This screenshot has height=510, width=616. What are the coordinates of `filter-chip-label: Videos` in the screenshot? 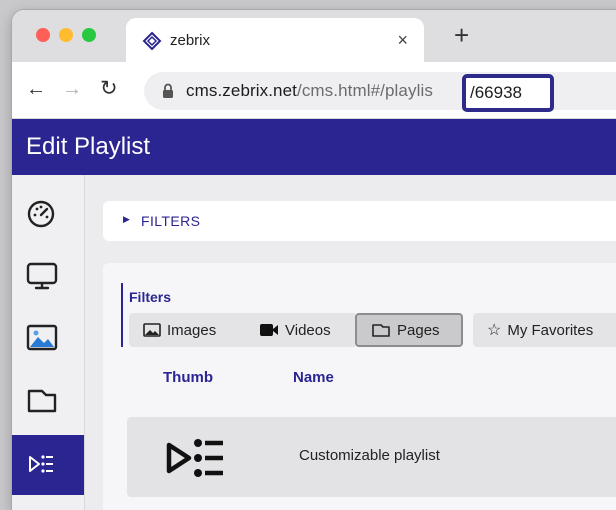 It's located at (308, 330).